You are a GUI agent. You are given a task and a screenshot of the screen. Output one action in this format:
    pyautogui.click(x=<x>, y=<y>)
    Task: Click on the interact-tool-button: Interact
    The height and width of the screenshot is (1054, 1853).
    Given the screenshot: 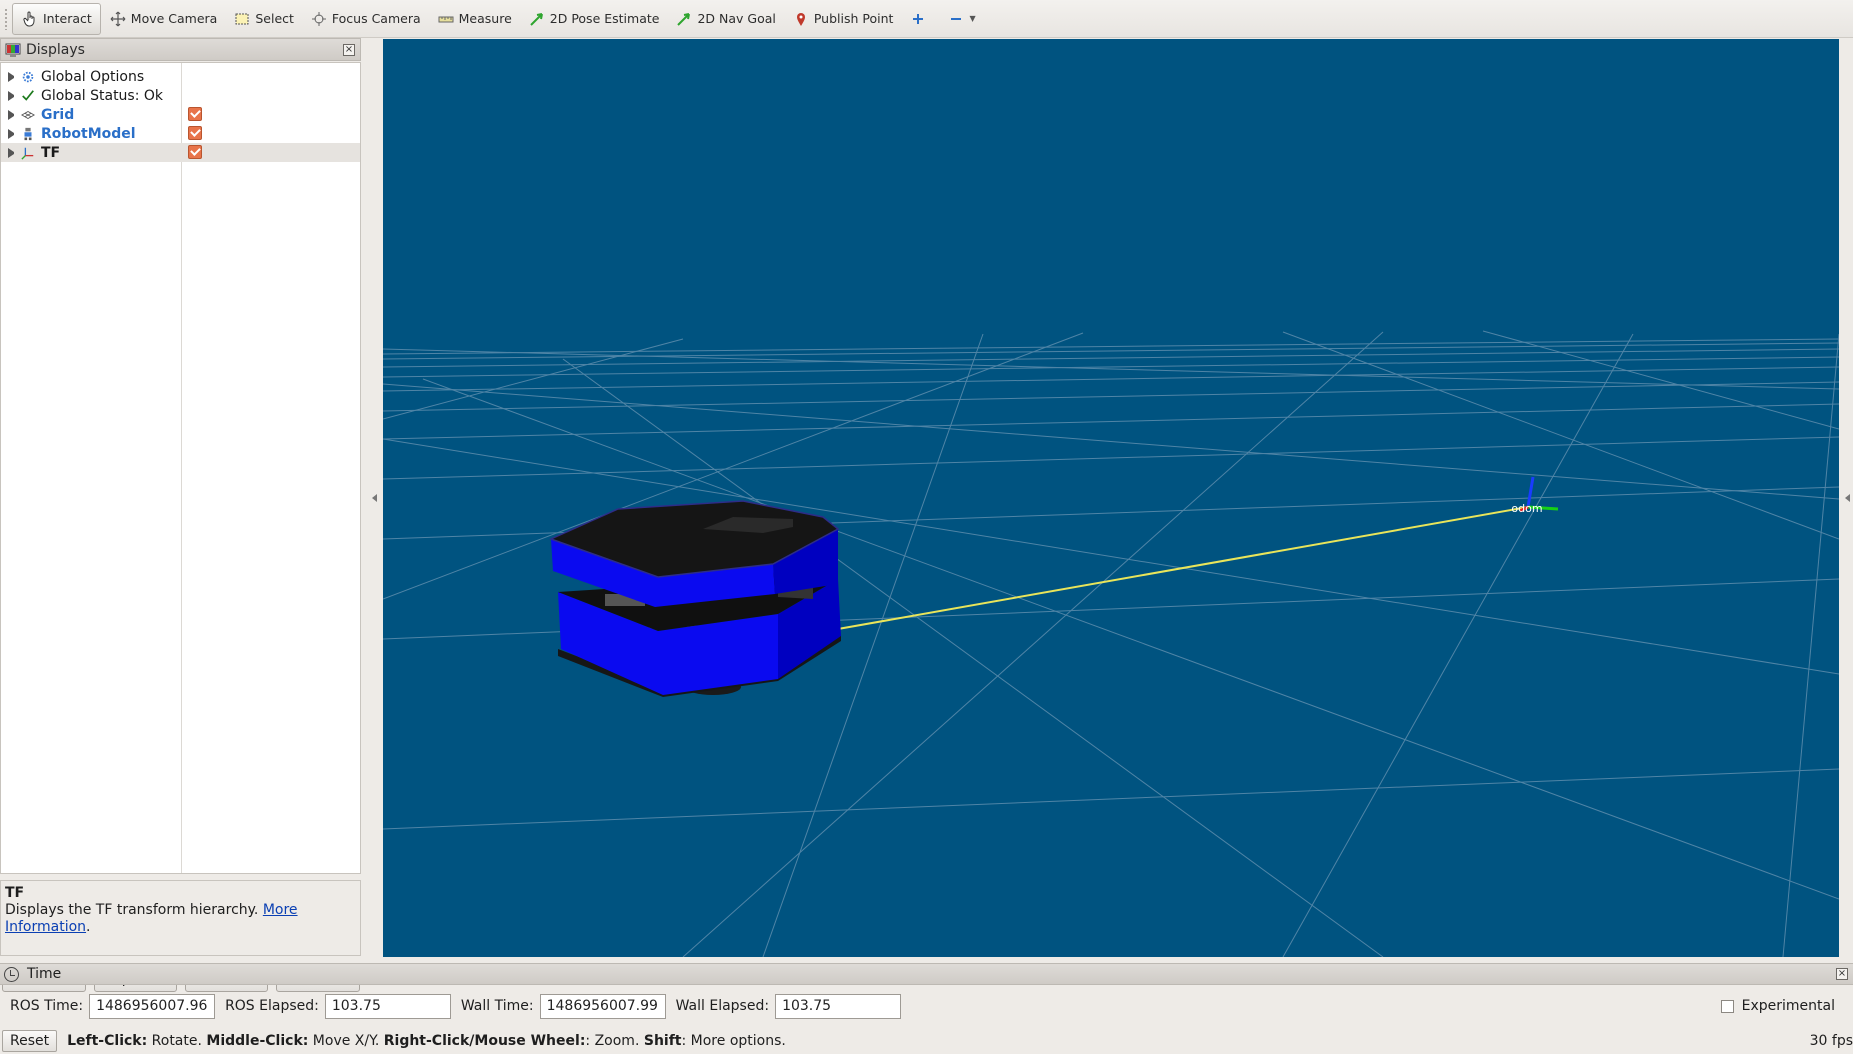 What is the action you would take?
    pyautogui.click(x=56, y=18)
    